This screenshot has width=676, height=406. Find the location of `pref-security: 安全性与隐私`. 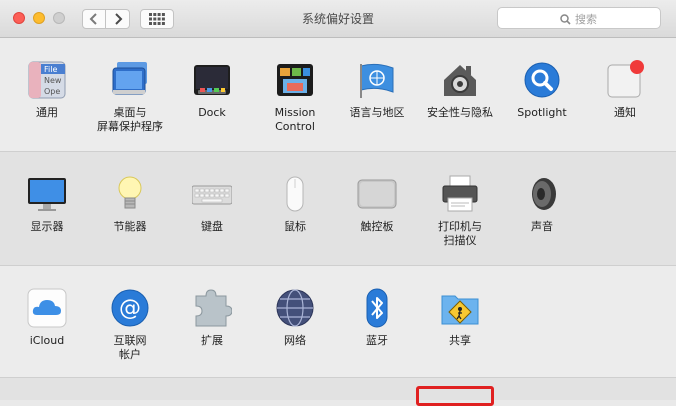

pref-security: 安全性与隐私 is located at coordinates (460, 90).